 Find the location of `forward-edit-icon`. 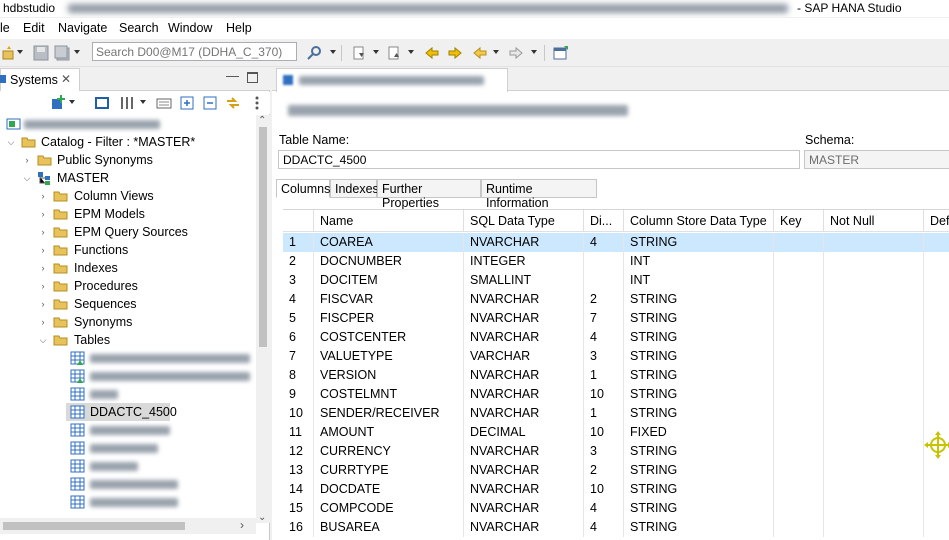

forward-edit-icon is located at coordinates (454, 52).